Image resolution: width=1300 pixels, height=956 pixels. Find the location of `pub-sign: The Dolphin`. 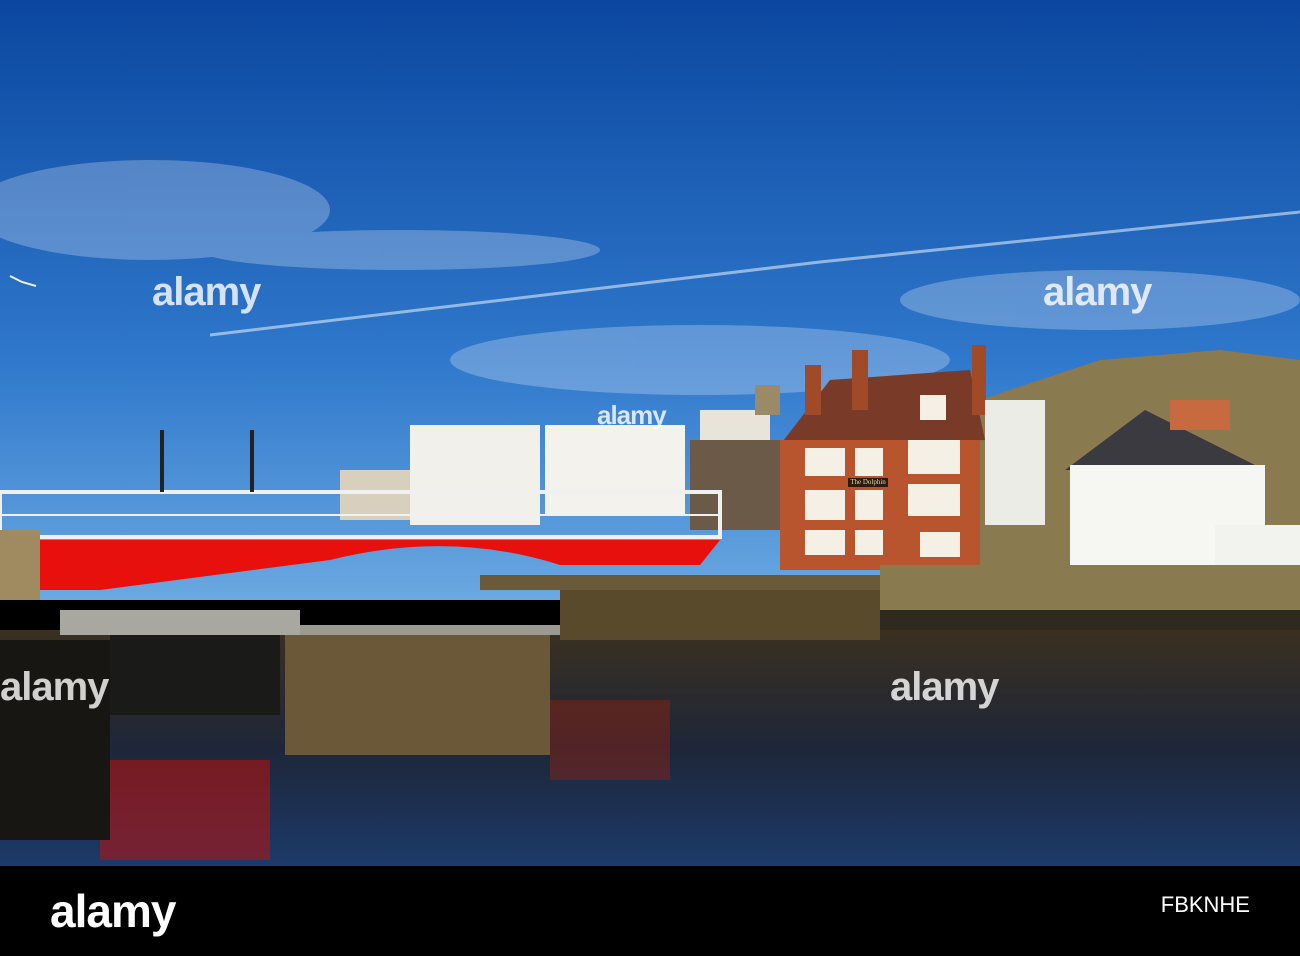

pub-sign: The Dolphin is located at coordinates (868, 482).